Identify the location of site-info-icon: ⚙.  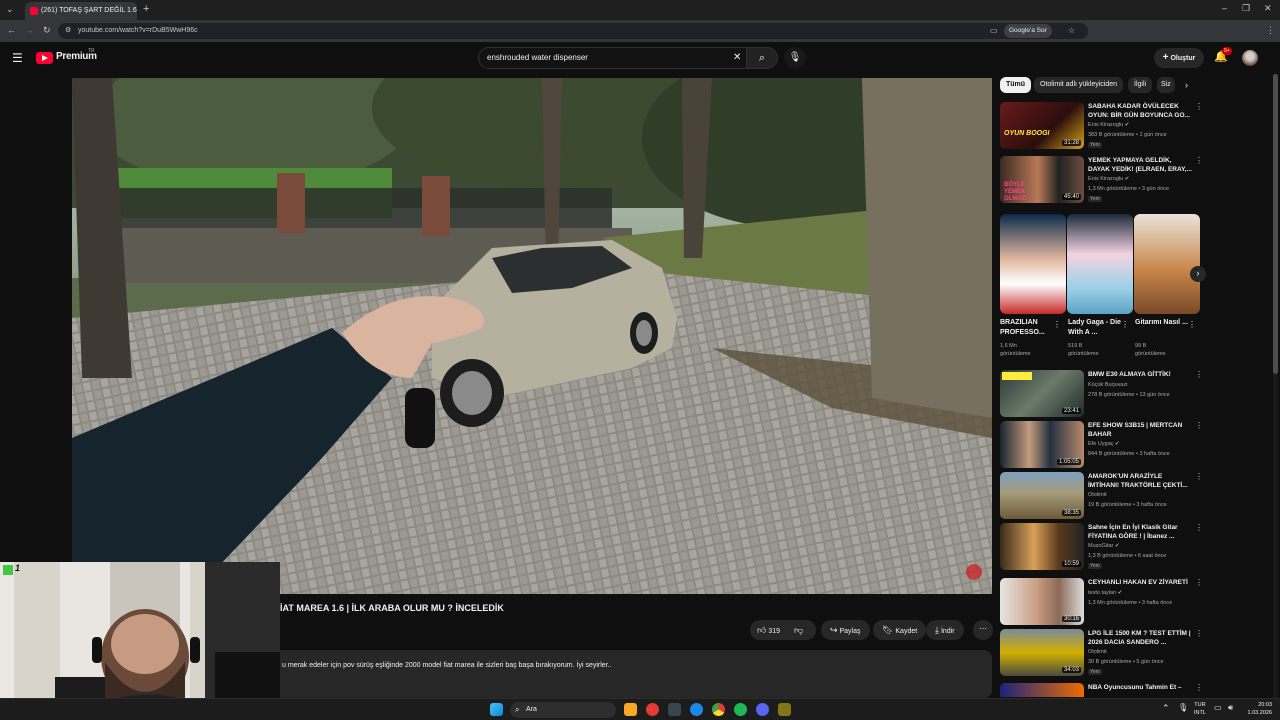
(68, 31).